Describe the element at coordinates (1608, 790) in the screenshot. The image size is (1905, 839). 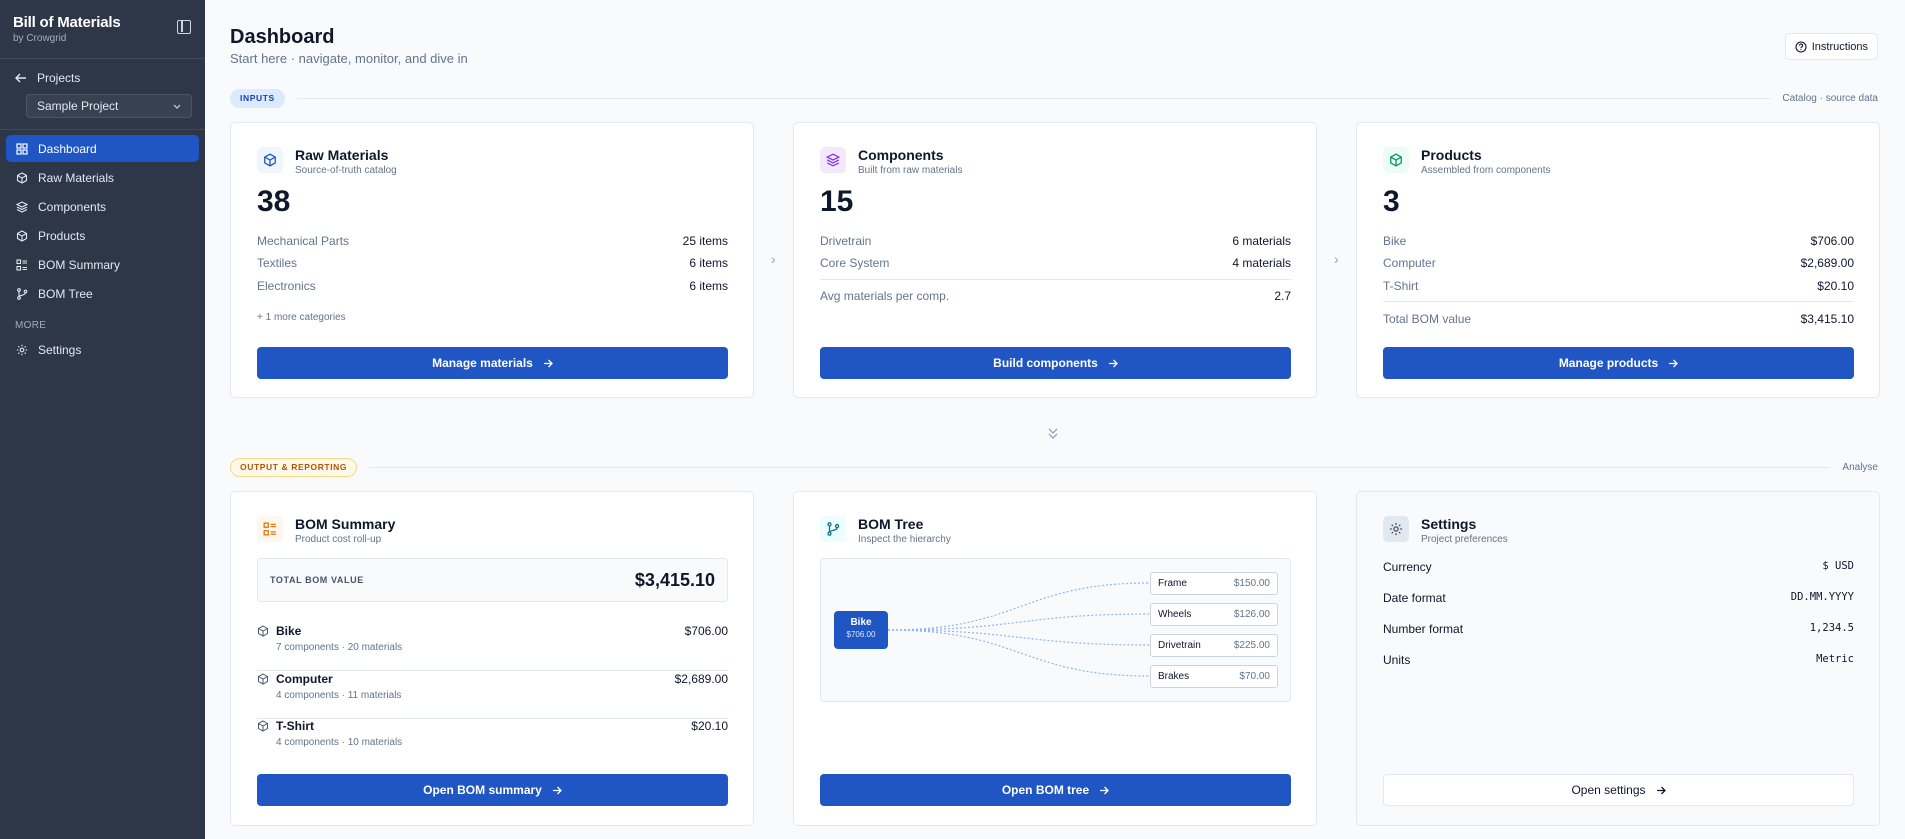
I see `button-label: Open settings` at that location.